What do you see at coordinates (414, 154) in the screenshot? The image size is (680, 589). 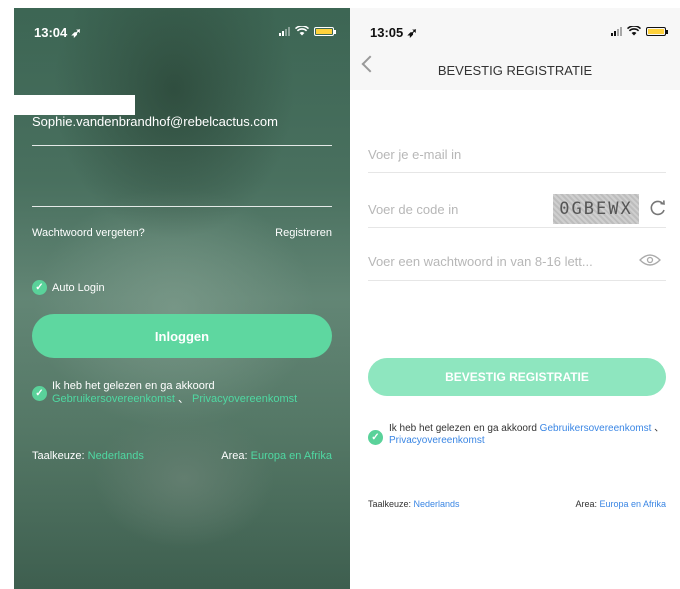 I see `email-input: Voer je e-mail in` at bounding box center [414, 154].